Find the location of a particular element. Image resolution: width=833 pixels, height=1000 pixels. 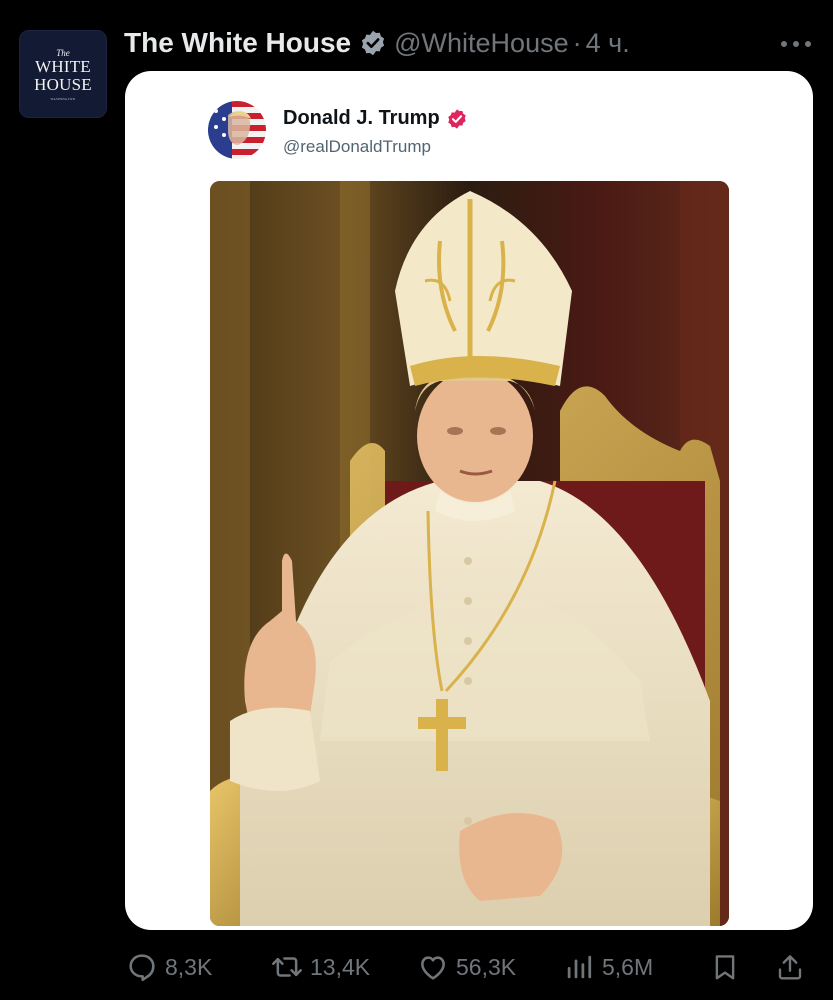

like-button: 56,3K is located at coordinates (466, 967).